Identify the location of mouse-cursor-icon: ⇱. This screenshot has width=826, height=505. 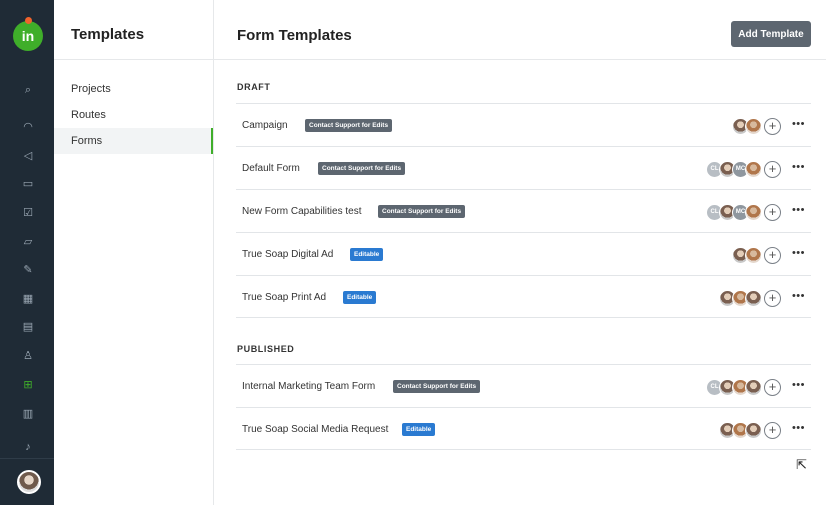
(801, 464).